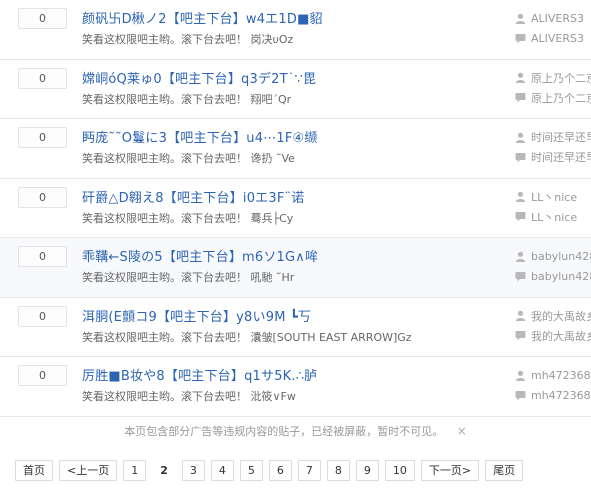  What do you see at coordinates (561, 78) in the screenshot?
I see `author-link: 原上乃个二京` at bounding box center [561, 78].